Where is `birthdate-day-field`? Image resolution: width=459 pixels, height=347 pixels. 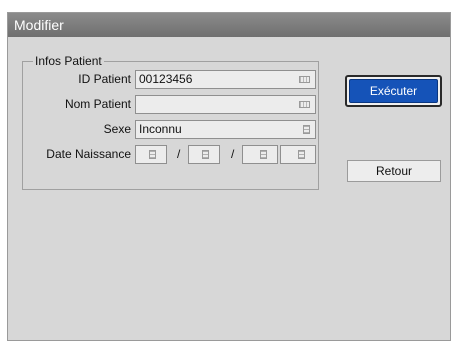 birthdate-day-field is located at coordinates (151, 154).